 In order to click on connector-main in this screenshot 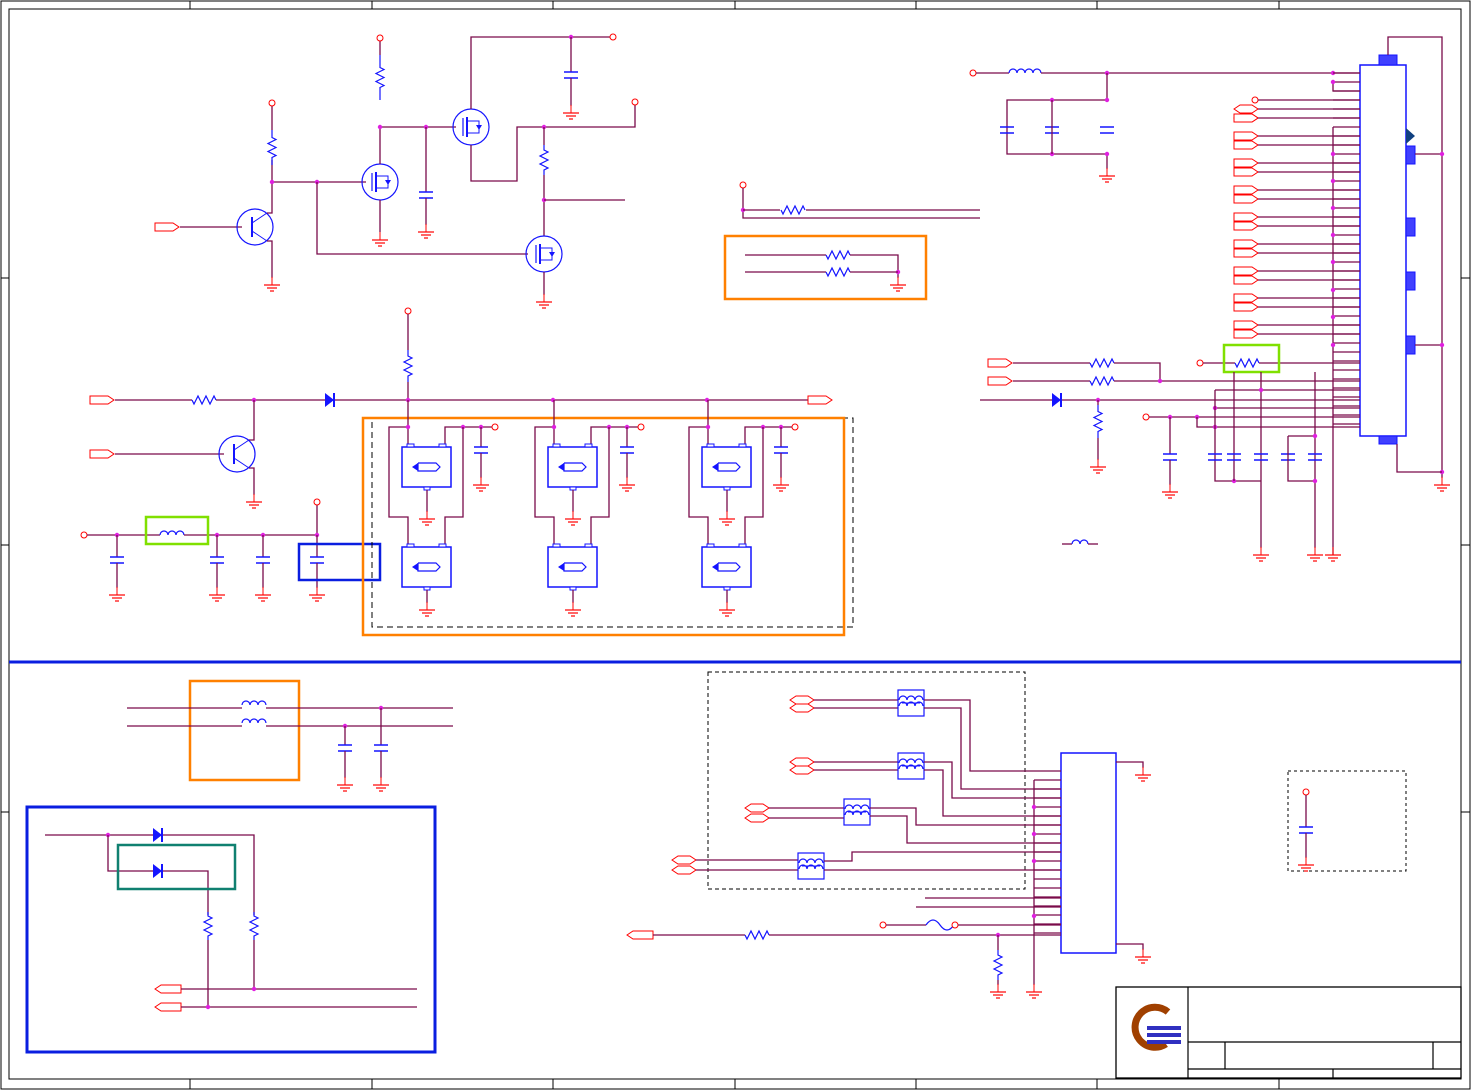, I will do `click(1384, 249)`.